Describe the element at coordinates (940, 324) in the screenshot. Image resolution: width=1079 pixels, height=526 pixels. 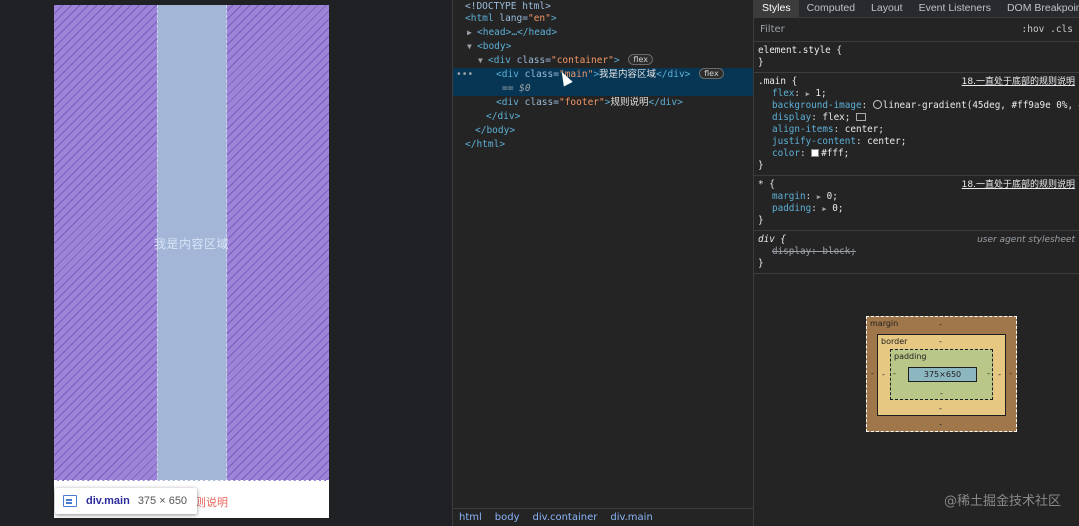
I see `margin-top-value: -` at that location.